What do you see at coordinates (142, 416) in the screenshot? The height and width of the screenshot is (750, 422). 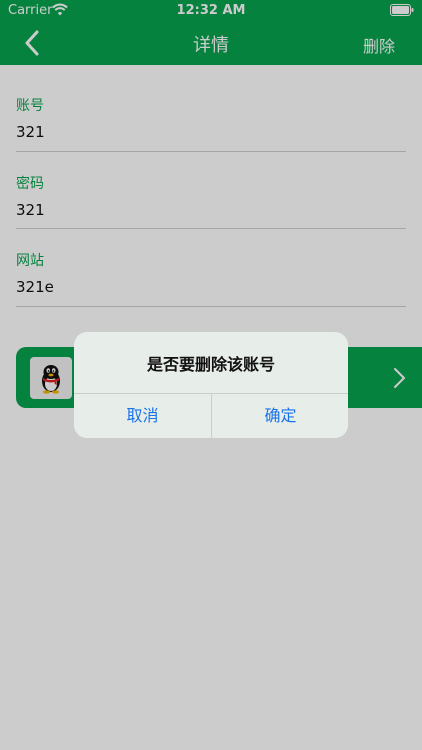 I see `cancel-button: 取消` at bounding box center [142, 416].